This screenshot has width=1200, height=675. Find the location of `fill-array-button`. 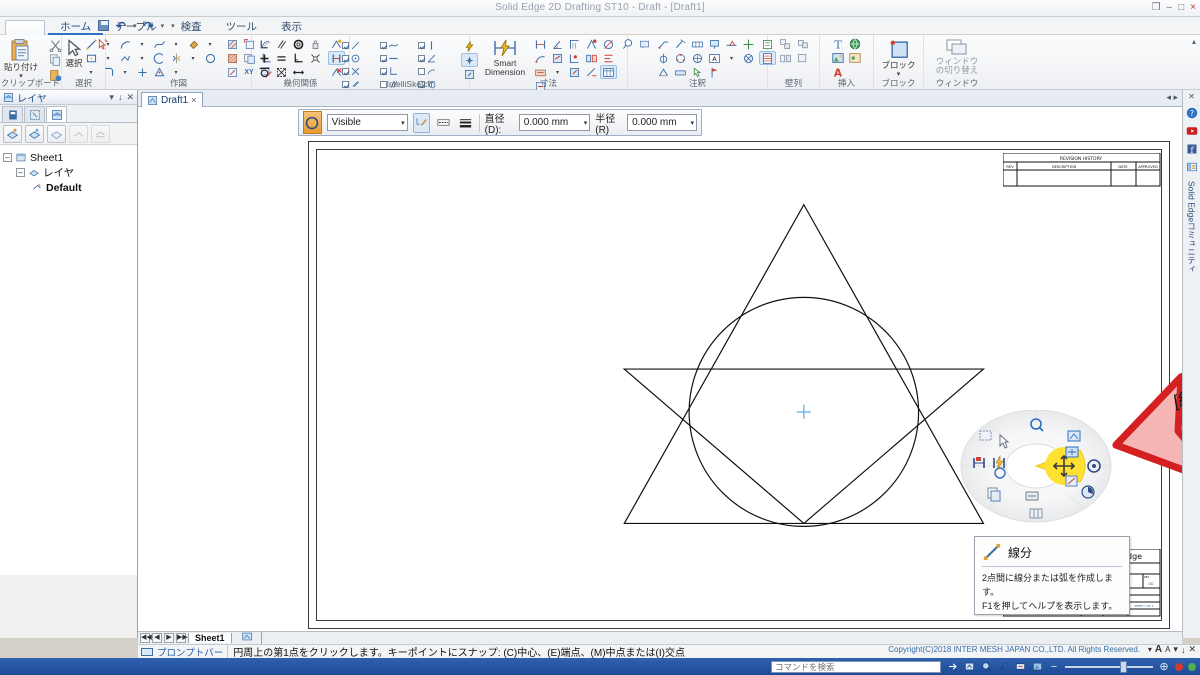

fill-array-button is located at coordinates (802, 58).